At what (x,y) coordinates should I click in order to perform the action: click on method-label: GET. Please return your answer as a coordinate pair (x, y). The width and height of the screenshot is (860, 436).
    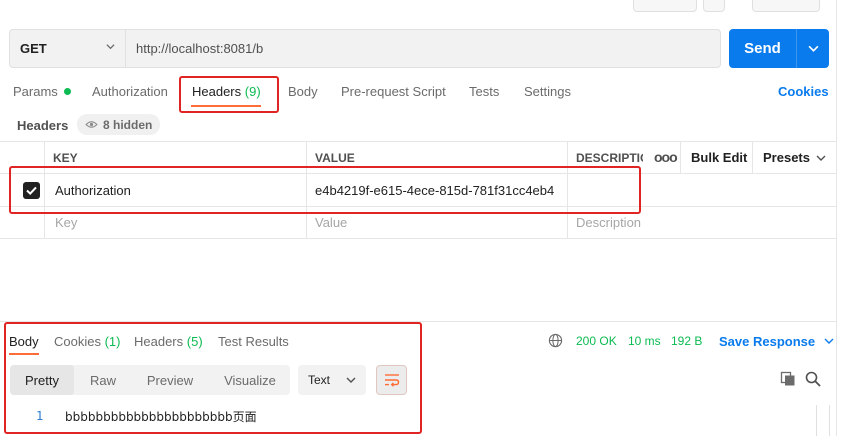
    Looking at the image, I should click on (33, 48).